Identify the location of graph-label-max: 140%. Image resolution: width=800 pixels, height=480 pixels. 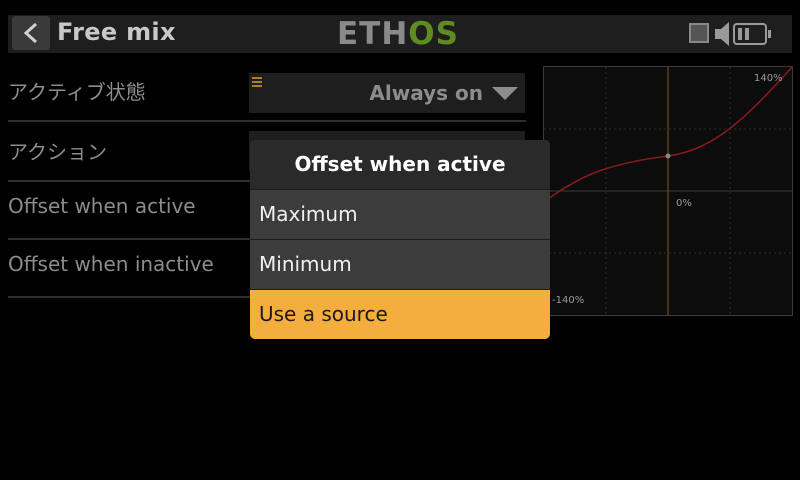
(768, 78).